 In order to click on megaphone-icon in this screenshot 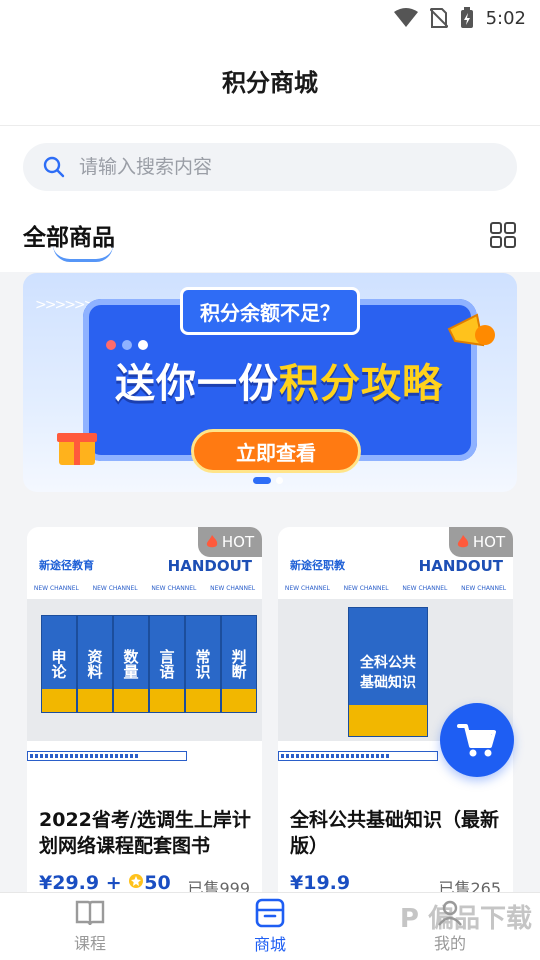, I will do `click(473, 337)`.